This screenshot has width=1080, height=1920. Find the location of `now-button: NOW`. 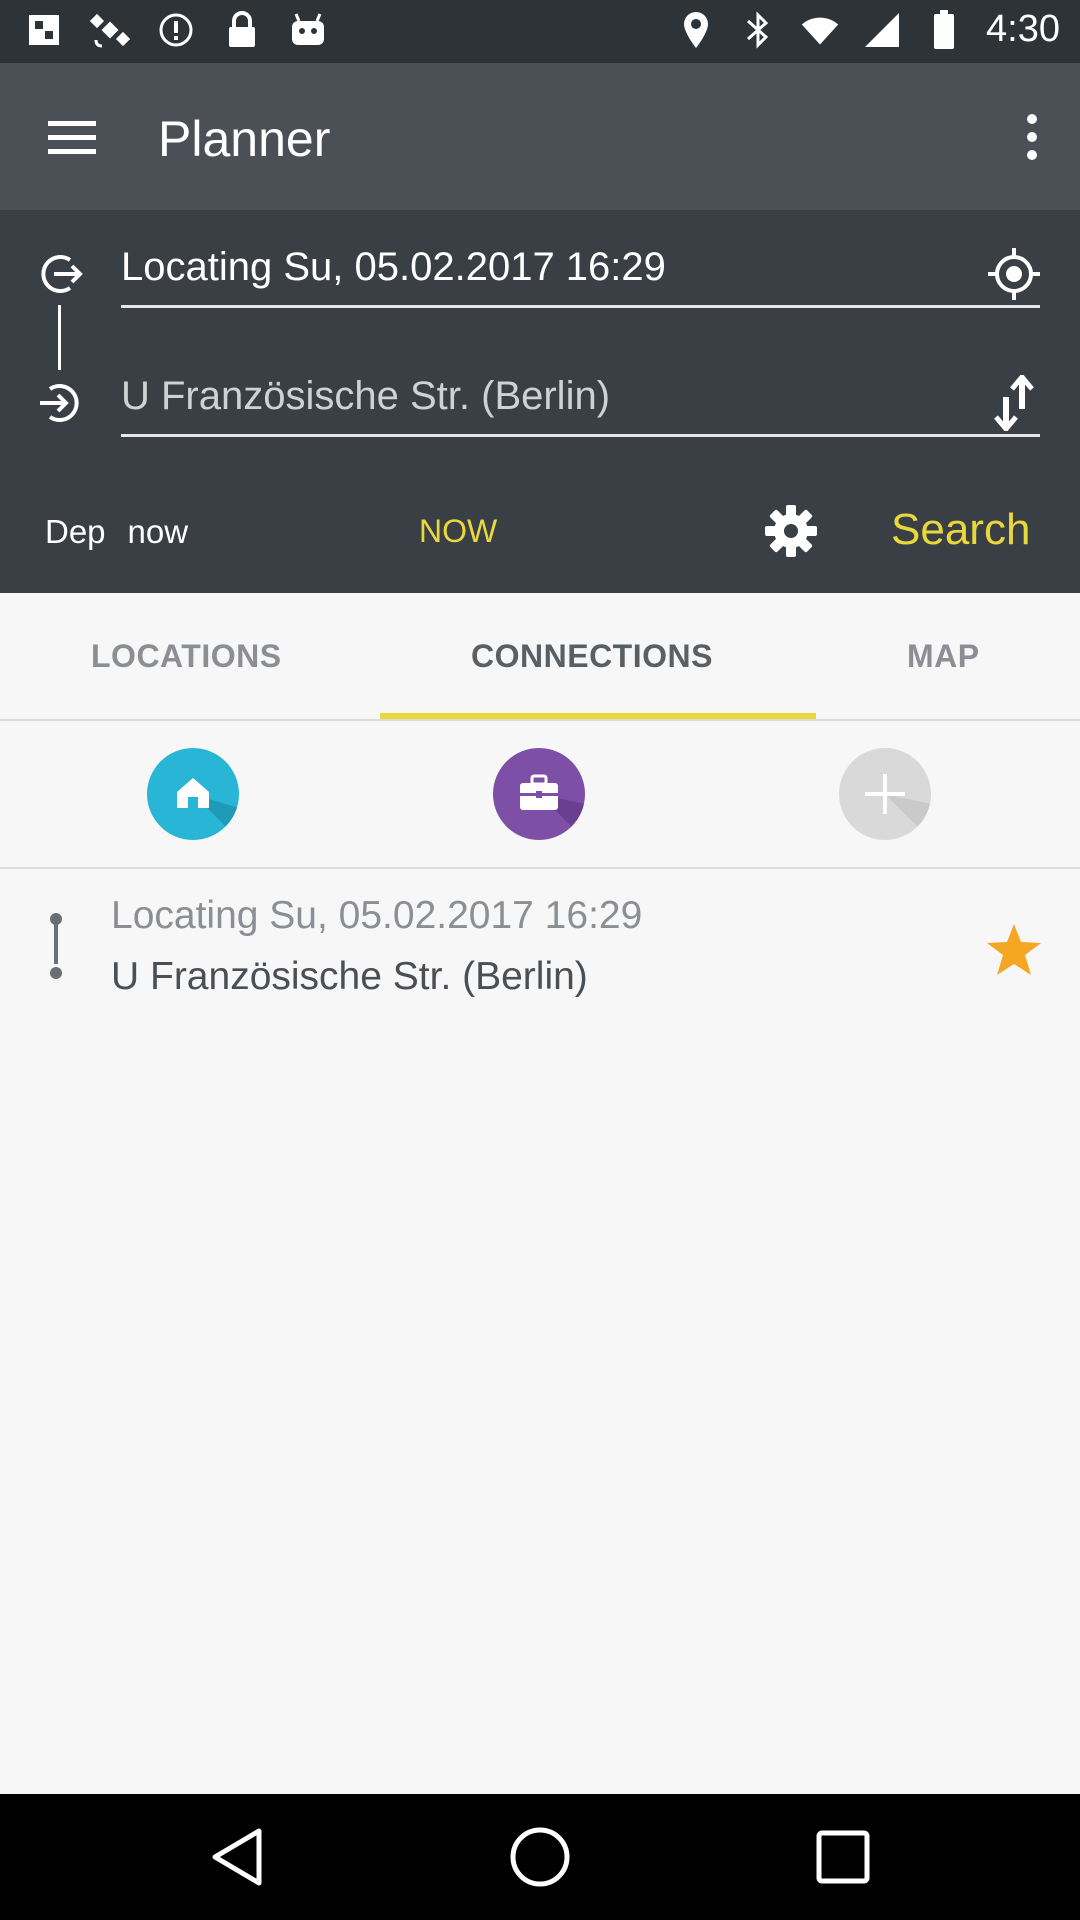

now-button: NOW is located at coordinates (458, 531).